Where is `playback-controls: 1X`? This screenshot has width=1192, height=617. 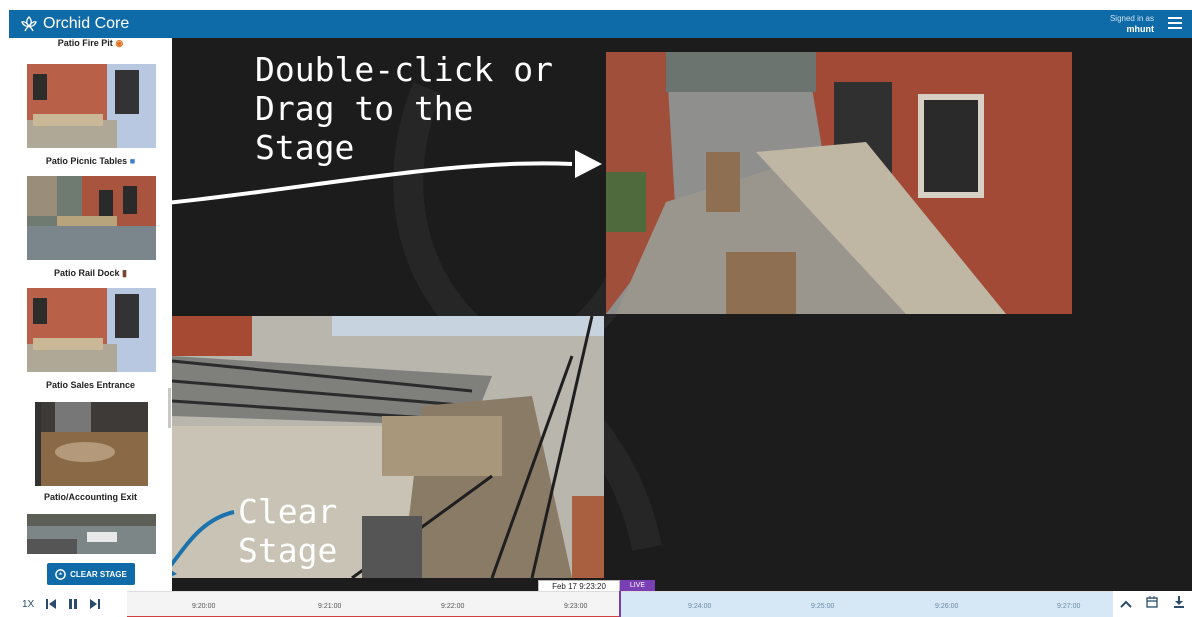
playback-controls: 1X is located at coordinates (68, 604).